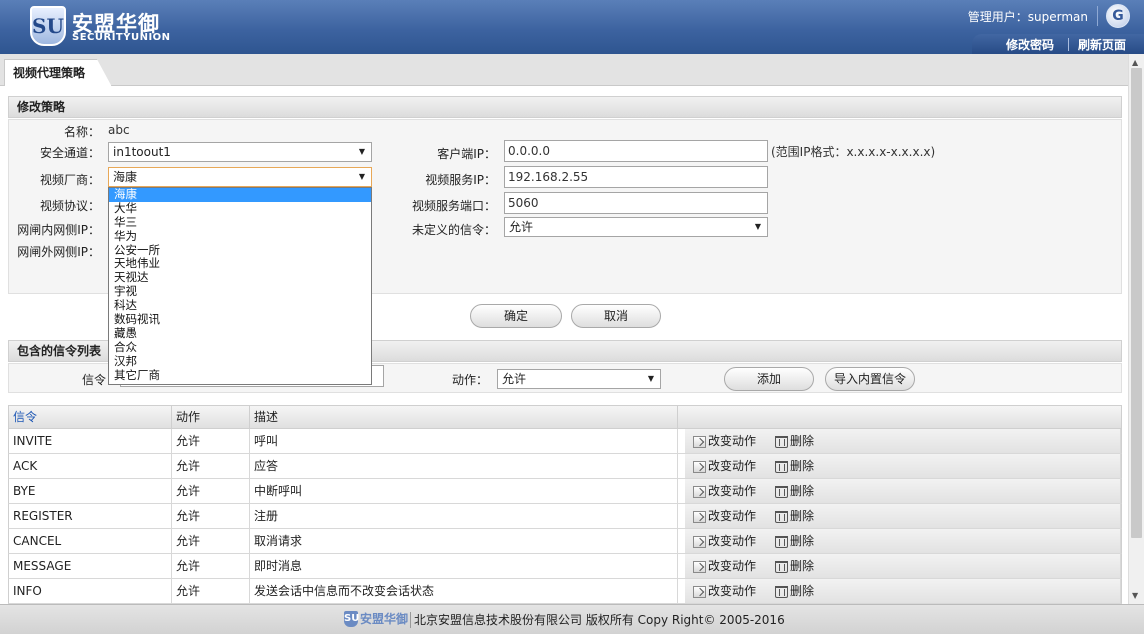 The height and width of the screenshot is (634, 1144). What do you see at coordinates (1068, 44) in the screenshot?
I see `link-divider` at bounding box center [1068, 44].